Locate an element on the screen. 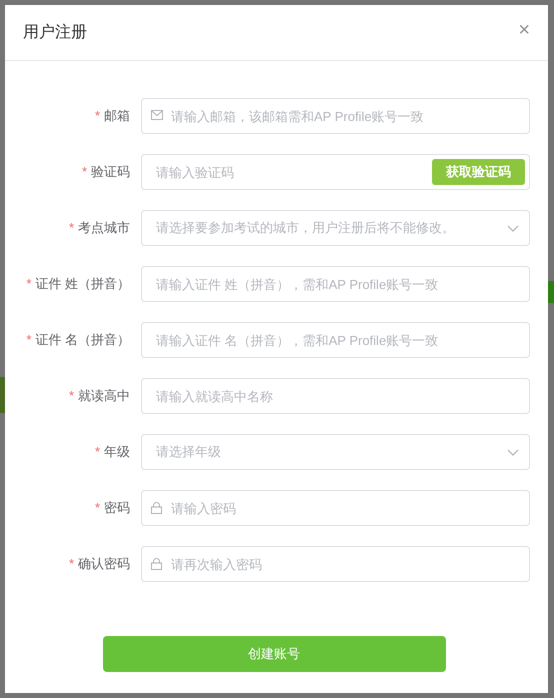 The image size is (554, 698). select-field: 请选择年级 is located at coordinates (335, 452).